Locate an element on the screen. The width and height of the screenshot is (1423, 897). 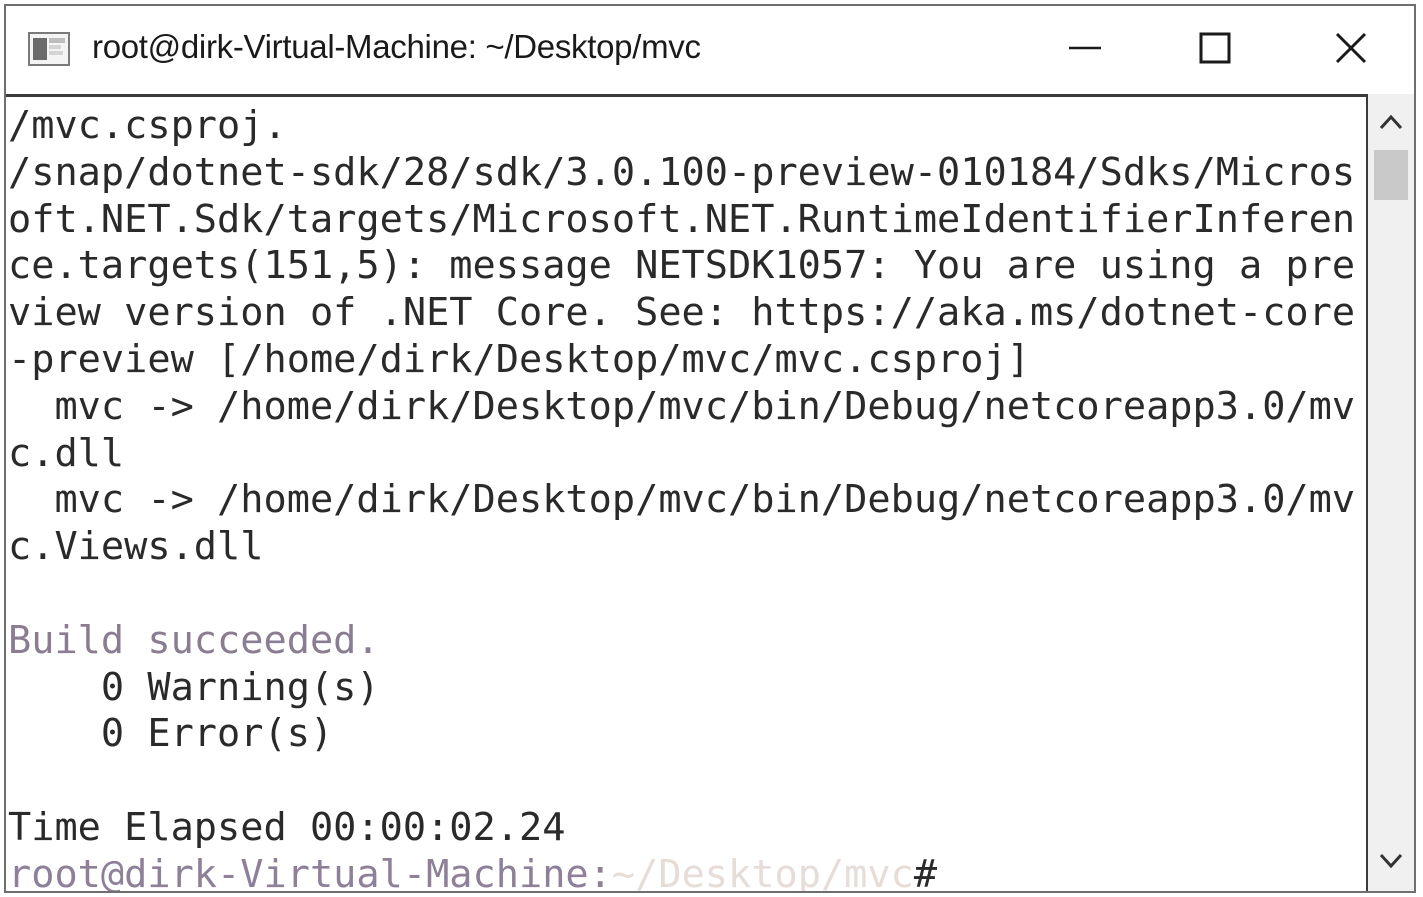
title-bar: root@dirk-Virtual-Machine: ~/Desktop/mvc is located at coordinates (710, 50).